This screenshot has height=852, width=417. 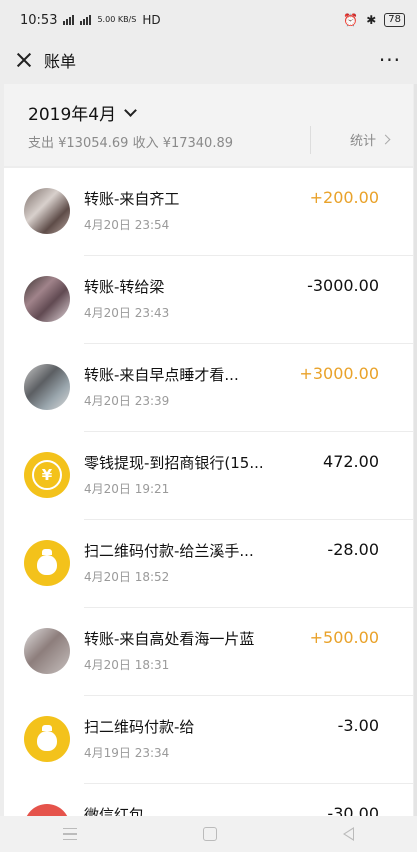 I want to click on top-nav: 账单 ···, so click(x=208, y=60).